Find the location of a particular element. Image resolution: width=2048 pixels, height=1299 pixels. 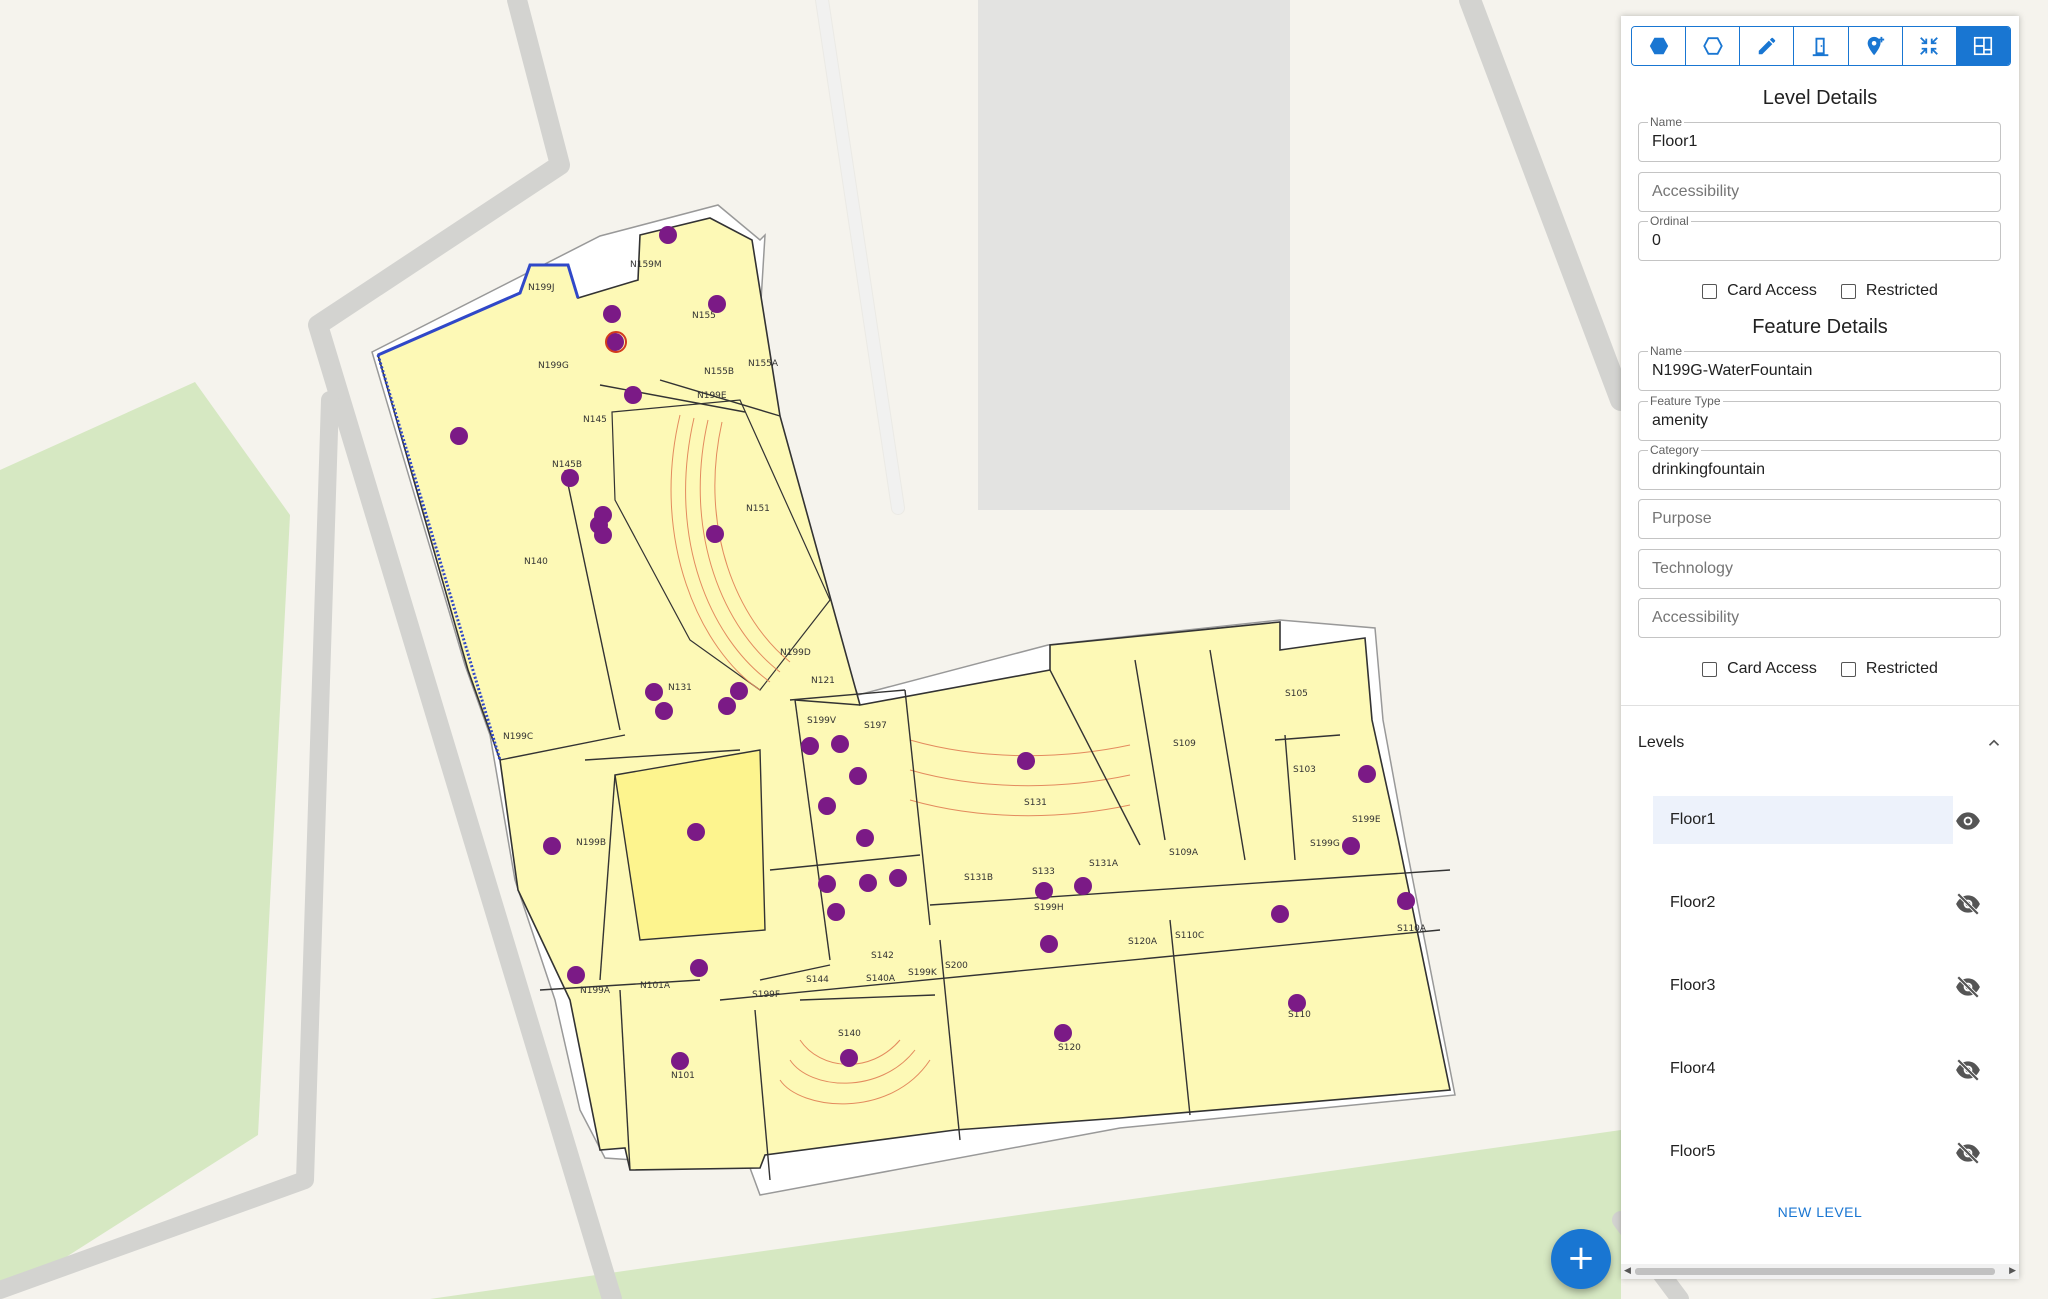

scroll-right-icon: ▶ is located at coordinates (2012, 1271).